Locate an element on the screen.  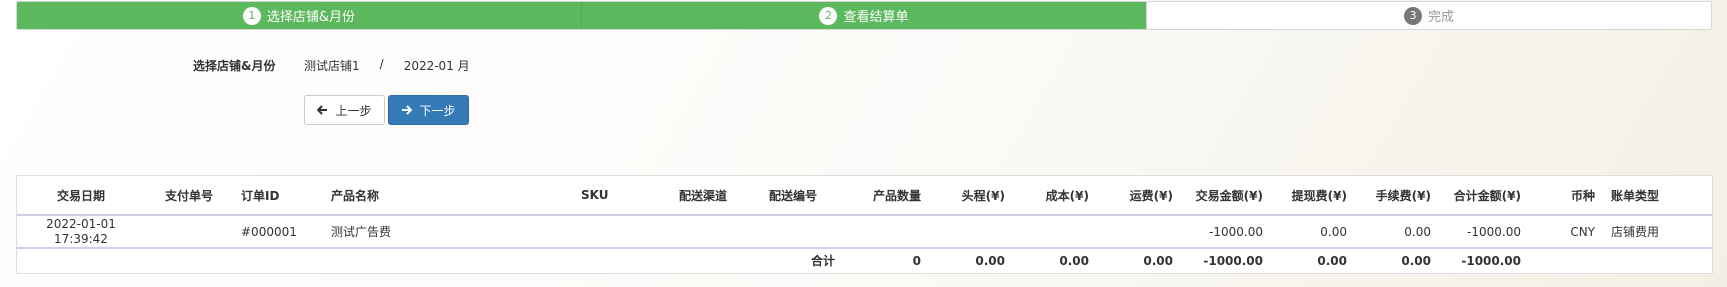
col-channel: 配送渠道 is located at coordinates (703, 196).